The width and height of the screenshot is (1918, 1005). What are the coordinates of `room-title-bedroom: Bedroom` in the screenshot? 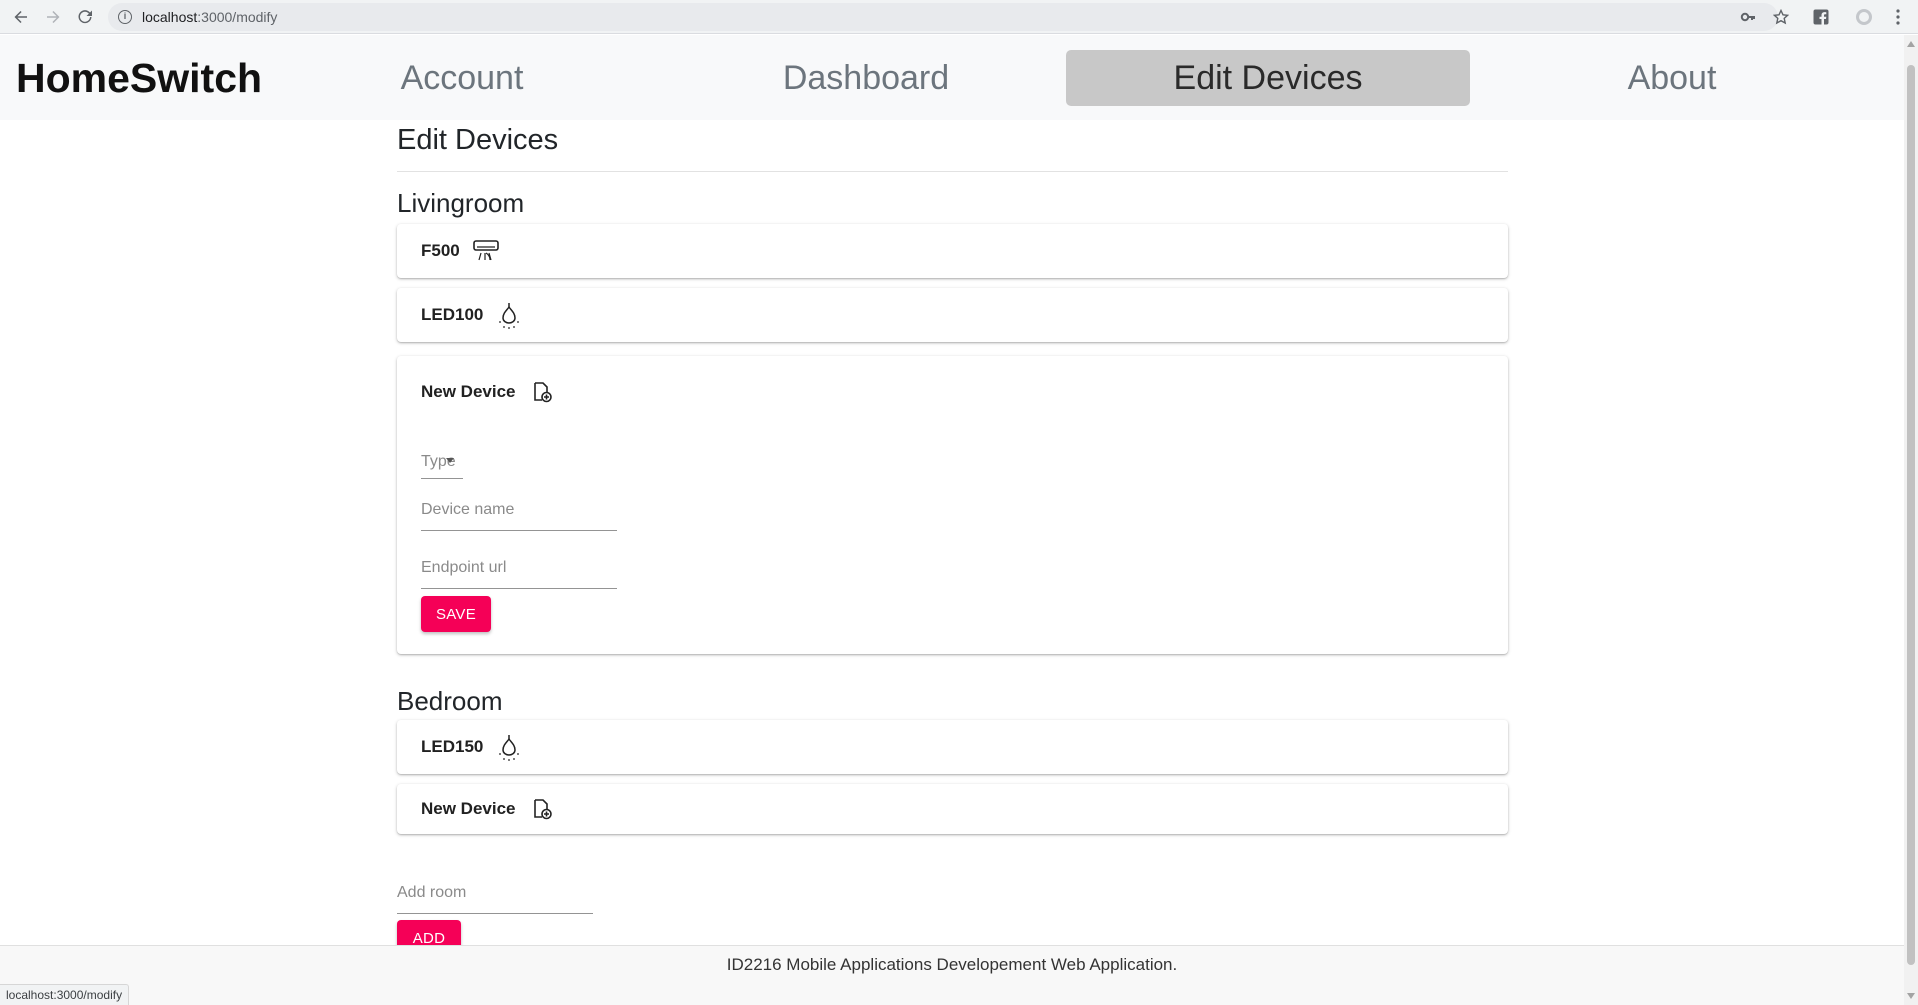 It's located at (450, 701).